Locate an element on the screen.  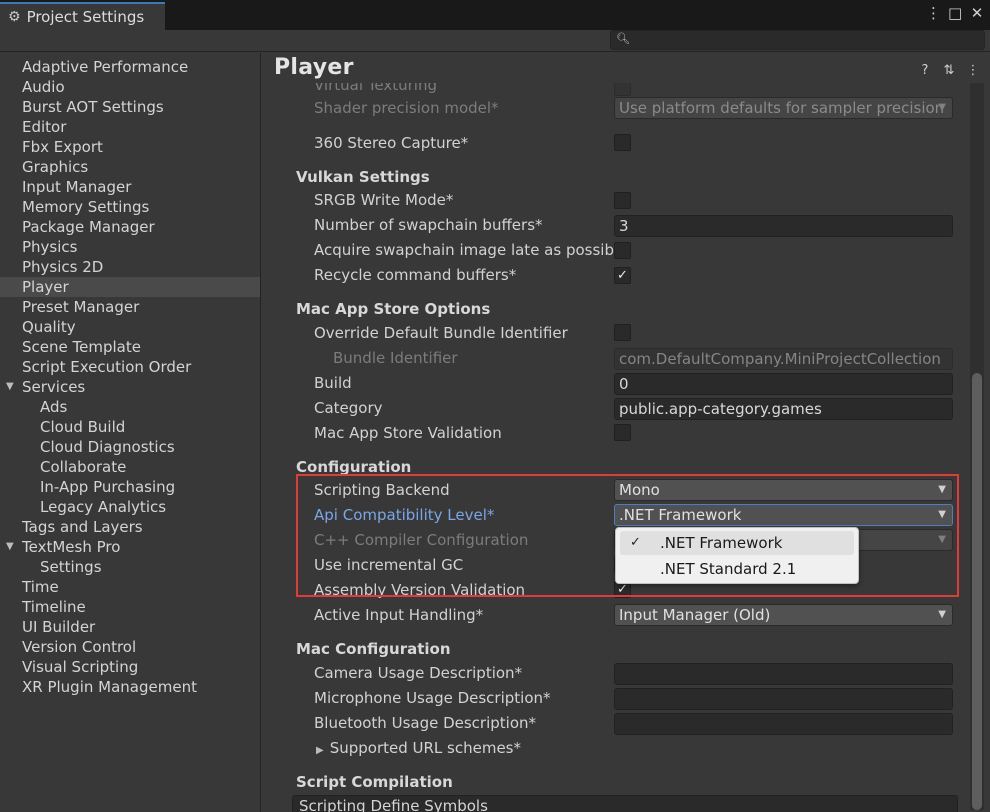
scripting-backend-label: Scripting Backend is located at coordinates (382, 490).